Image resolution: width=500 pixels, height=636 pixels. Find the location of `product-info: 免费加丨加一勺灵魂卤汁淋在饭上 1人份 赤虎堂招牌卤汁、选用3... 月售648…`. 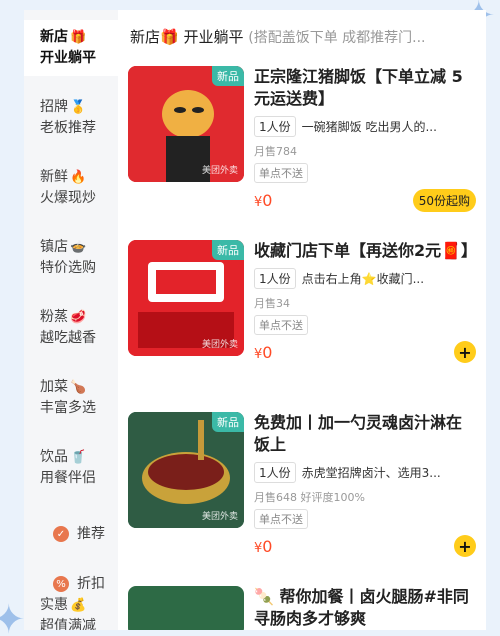

product-info: 免费加丨加一勺灵魂卤汁淋在饭上 1人份 赤虎堂招牌卤汁、选用3... 月售648… is located at coordinates (365, 484).